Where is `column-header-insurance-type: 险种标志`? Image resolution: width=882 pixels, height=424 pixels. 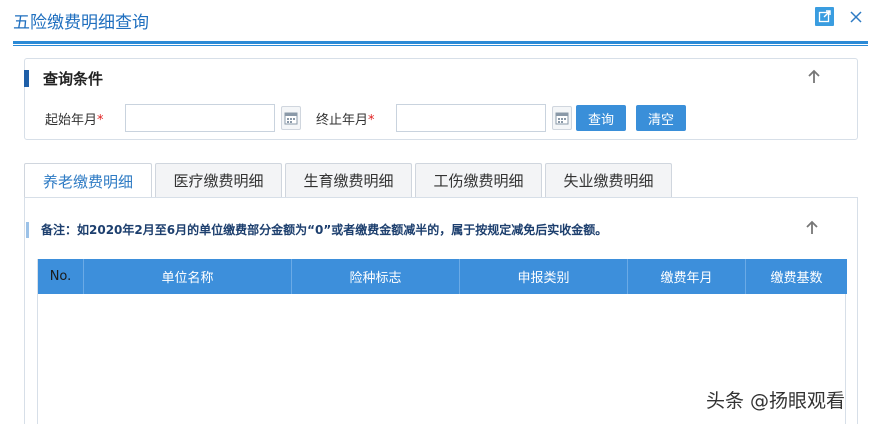
column-header-insurance-type: 险种标志 is located at coordinates (376, 276).